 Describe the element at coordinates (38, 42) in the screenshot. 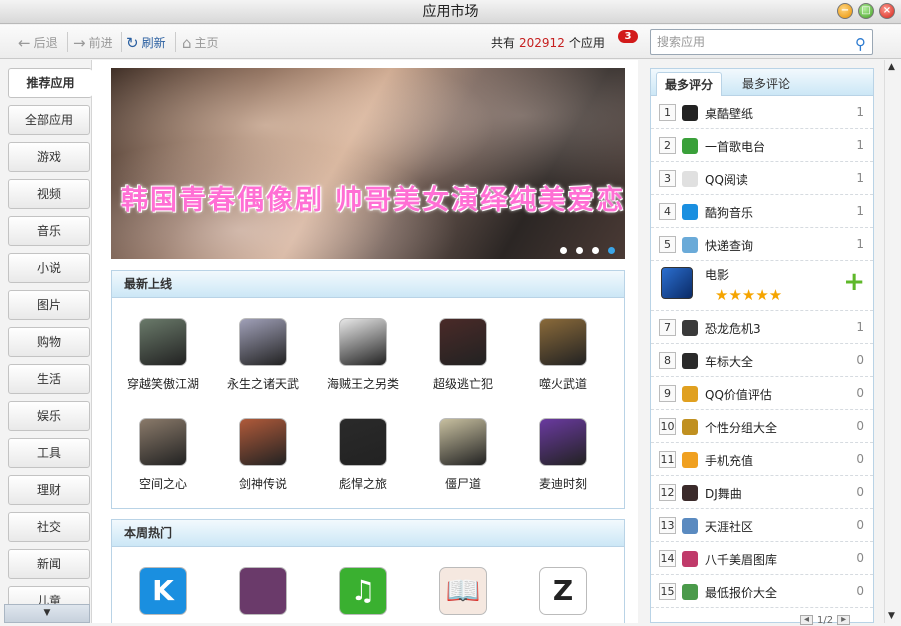

I see `back-button: ← 后退` at that location.